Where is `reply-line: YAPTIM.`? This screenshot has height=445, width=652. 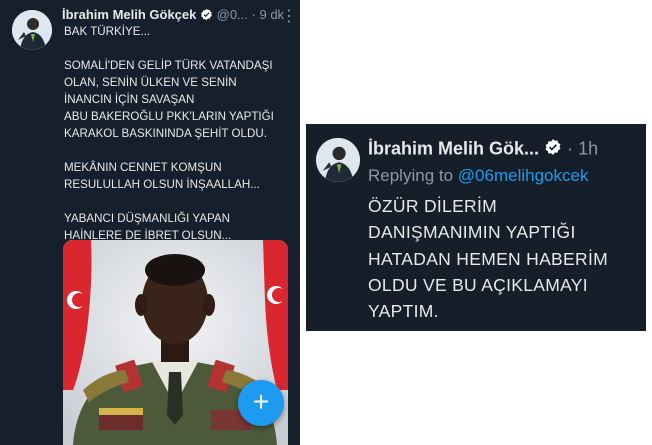
reply-line: YAPTIM. is located at coordinates (403, 311).